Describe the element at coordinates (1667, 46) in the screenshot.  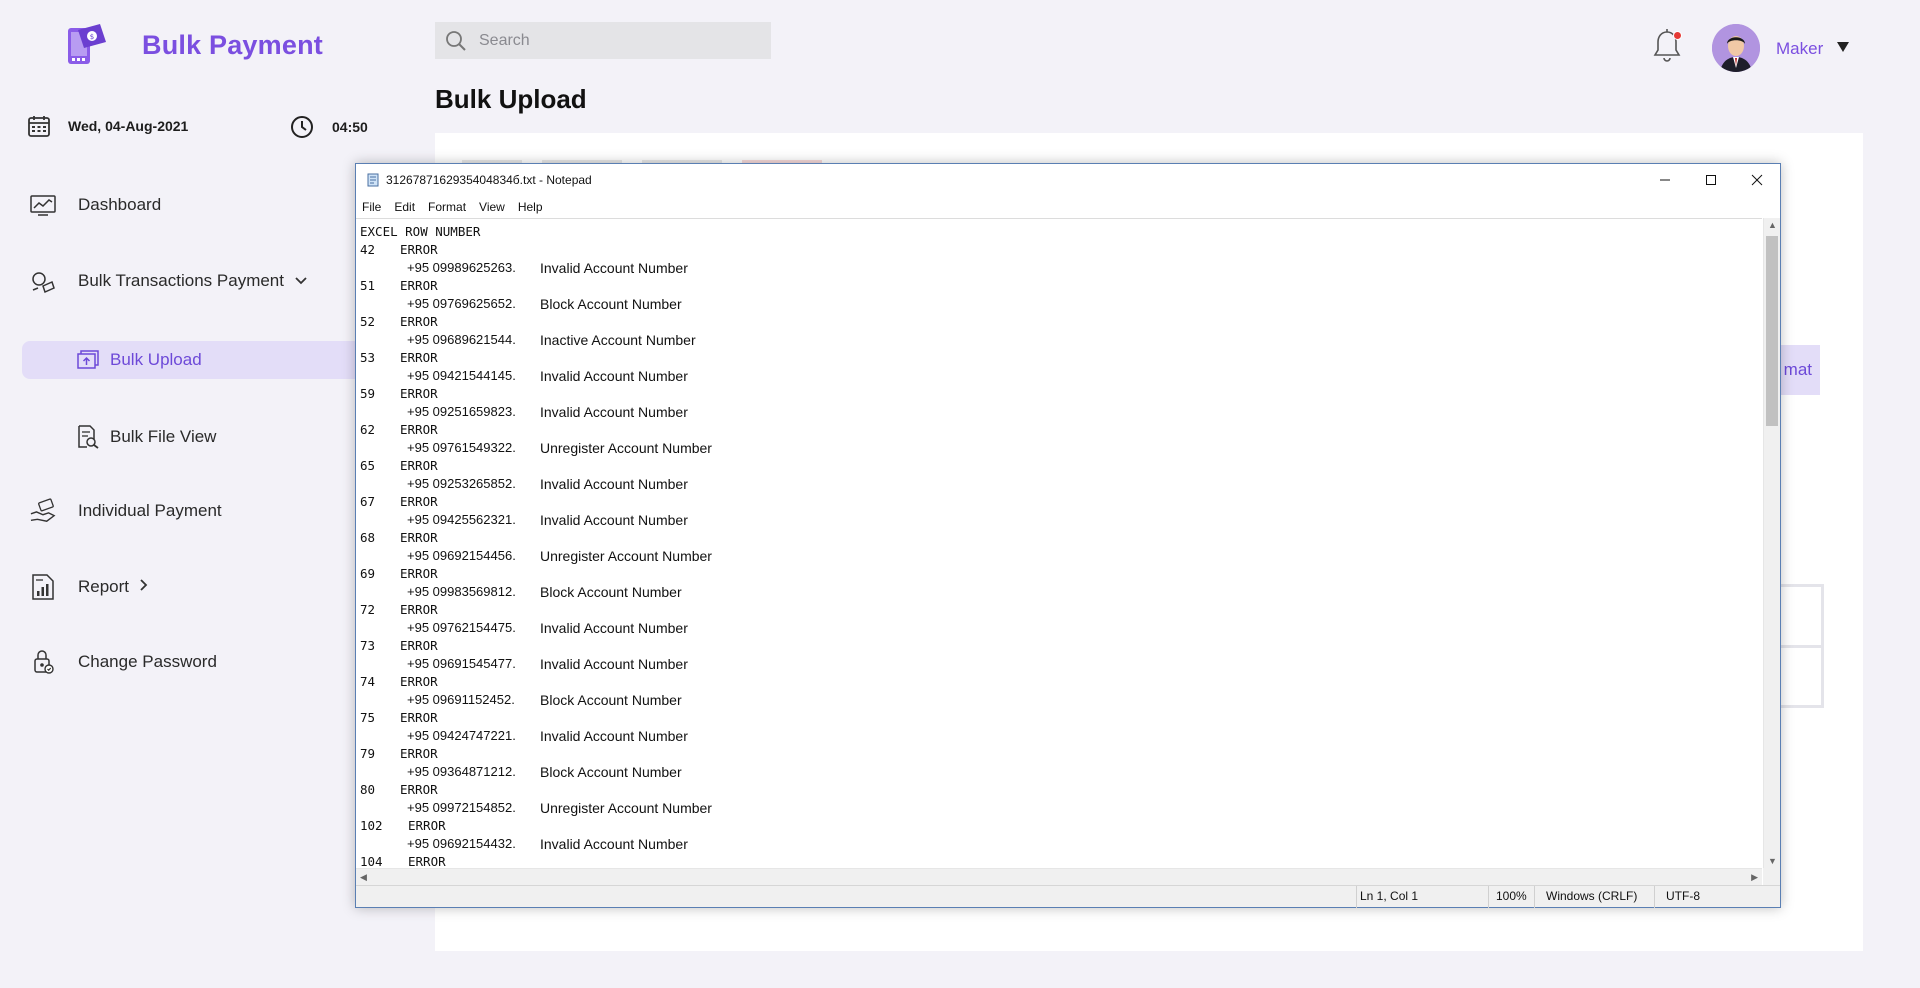
I see `notification-bell` at that location.